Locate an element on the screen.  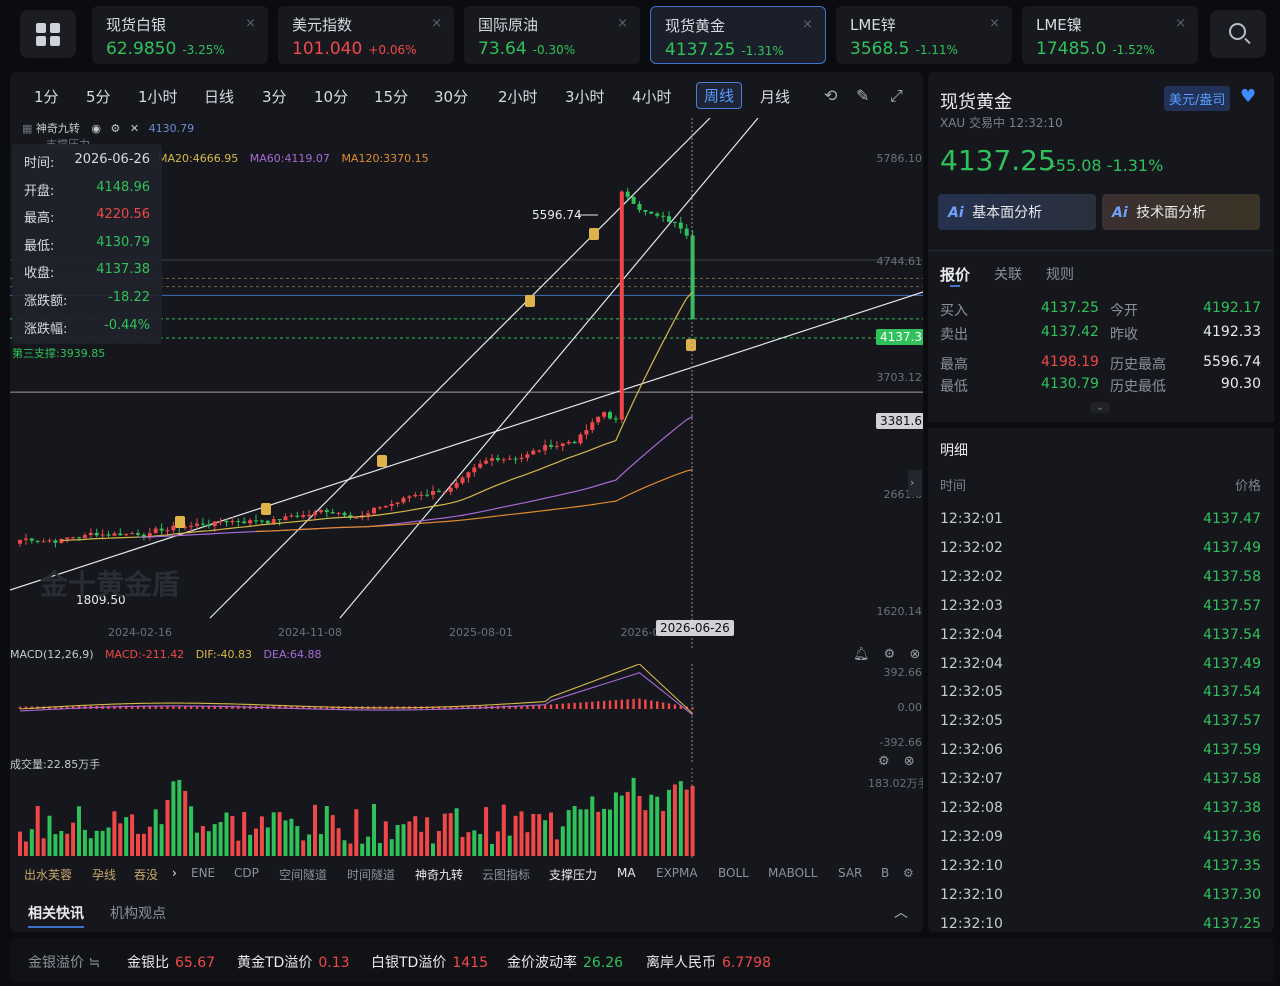
indicator-tab: MABOLL is located at coordinates (792, 873).